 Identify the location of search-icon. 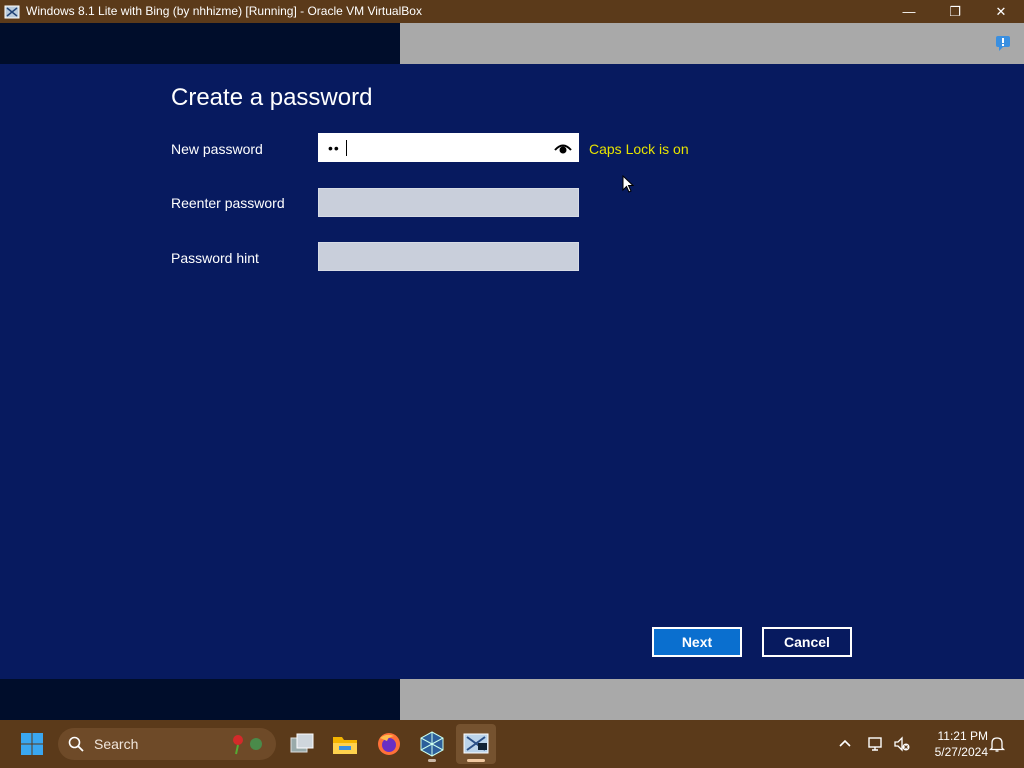
(76, 744).